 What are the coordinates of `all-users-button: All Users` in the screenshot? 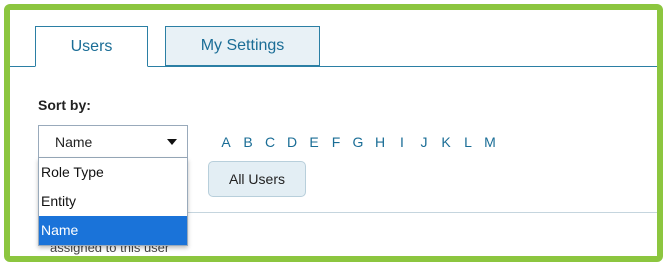 It's located at (257, 179).